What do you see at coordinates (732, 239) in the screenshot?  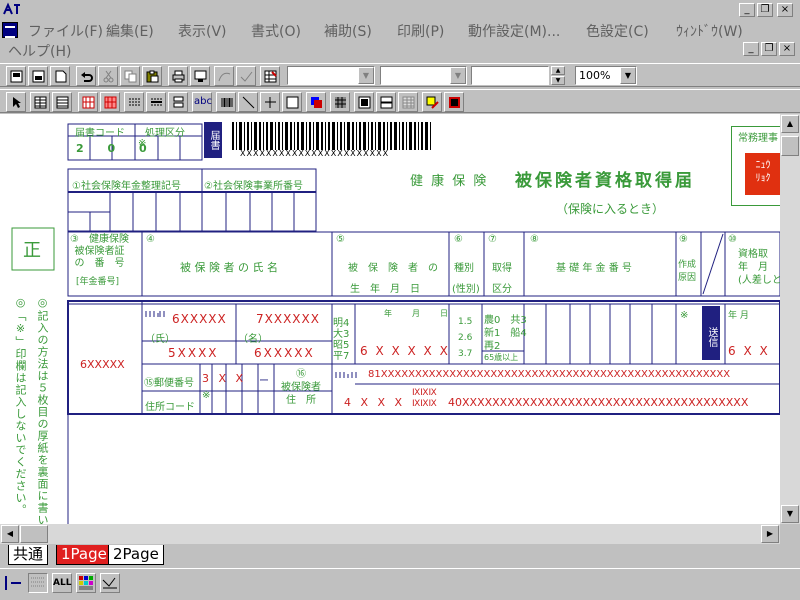 I see `col10-label: ⑩` at bounding box center [732, 239].